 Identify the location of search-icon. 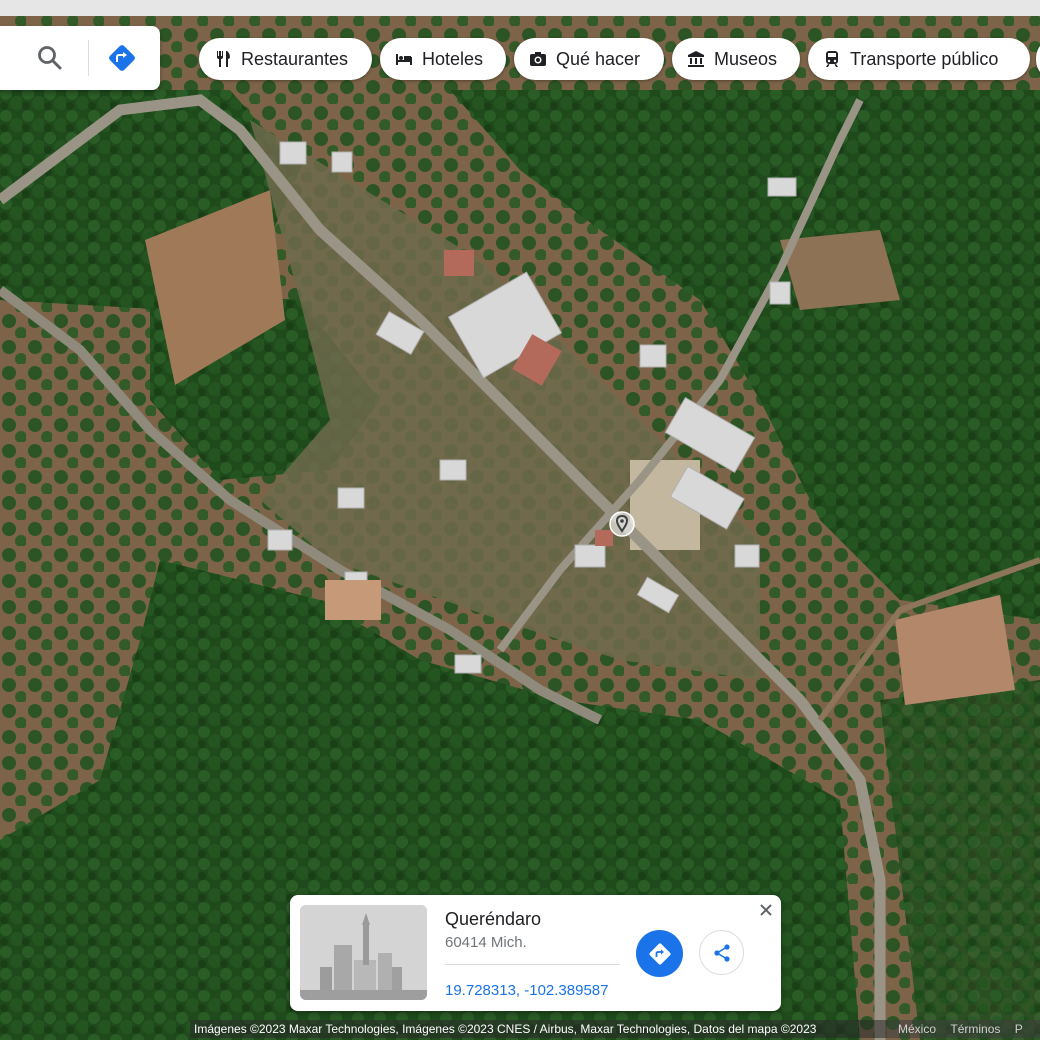
(50, 58).